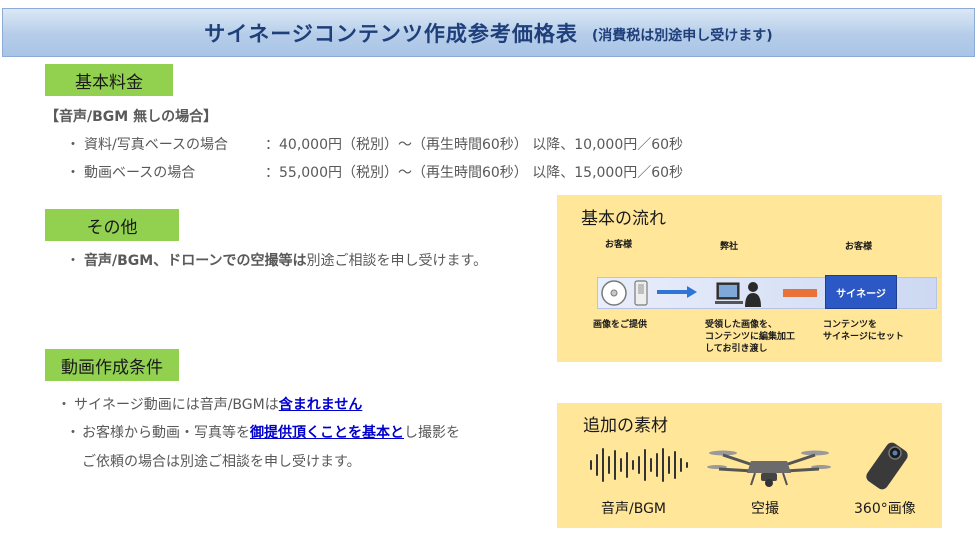 This screenshot has height=540, width=977. What do you see at coordinates (765, 509) in the screenshot?
I see `material-label-aerial: 空撮` at bounding box center [765, 509].